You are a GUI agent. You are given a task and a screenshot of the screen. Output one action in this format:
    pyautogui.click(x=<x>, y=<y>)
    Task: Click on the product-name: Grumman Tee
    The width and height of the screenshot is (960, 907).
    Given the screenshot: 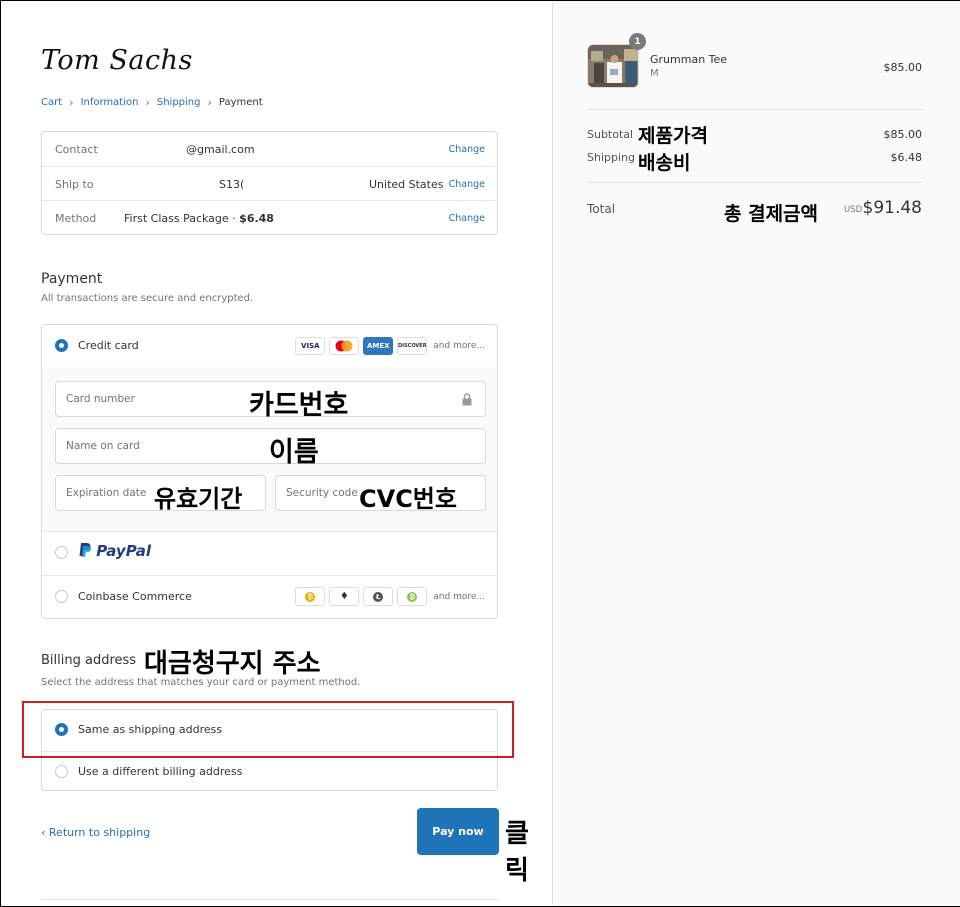 What is the action you would take?
    pyautogui.click(x=689, y=59)
    